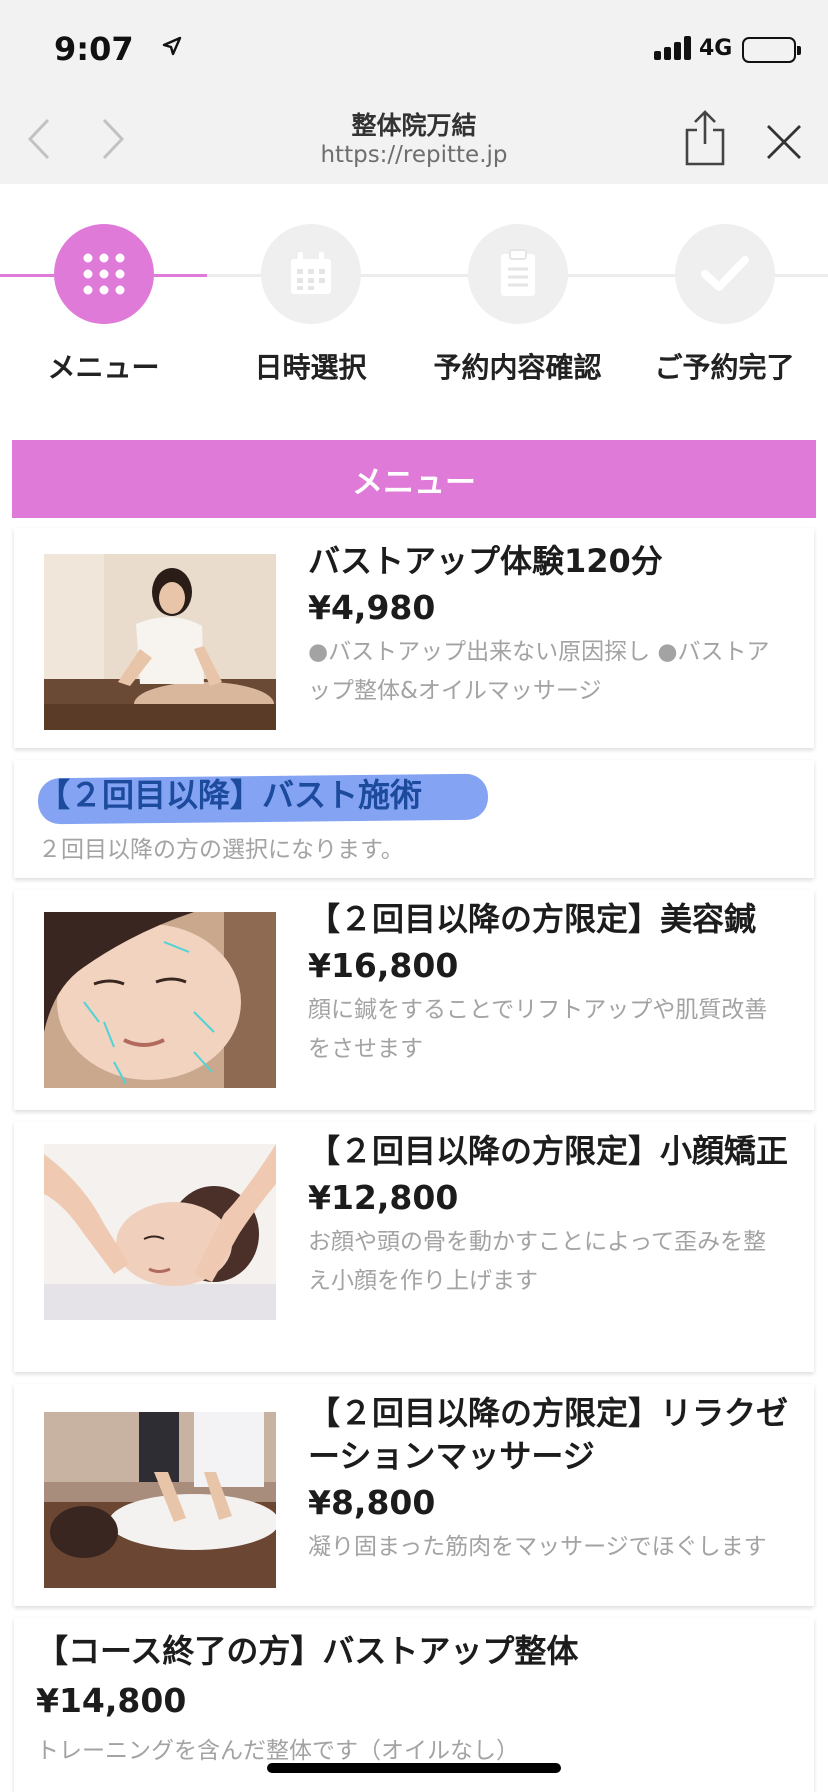 The image size is (828, 1792). I want to click on item-price: ¥12,800, so click(383, 1197).